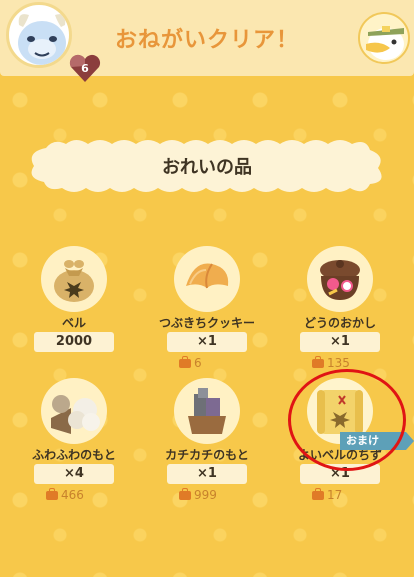  What do you see at coordinates (85, 68) in the screenshot?
I see `heart-count: 6` at bounding box center [85, 68].